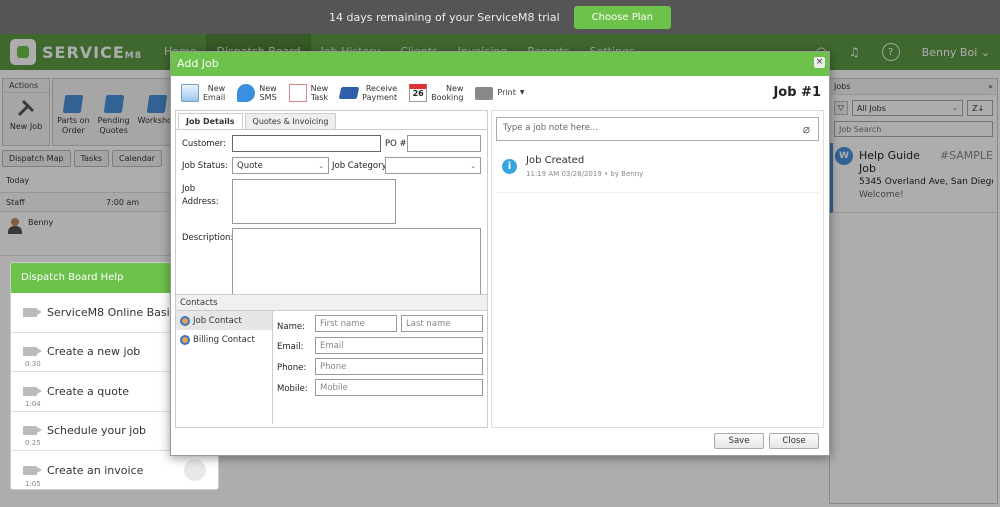  I want to click on contact-item-label: Billing Contact, so click(224, 339).